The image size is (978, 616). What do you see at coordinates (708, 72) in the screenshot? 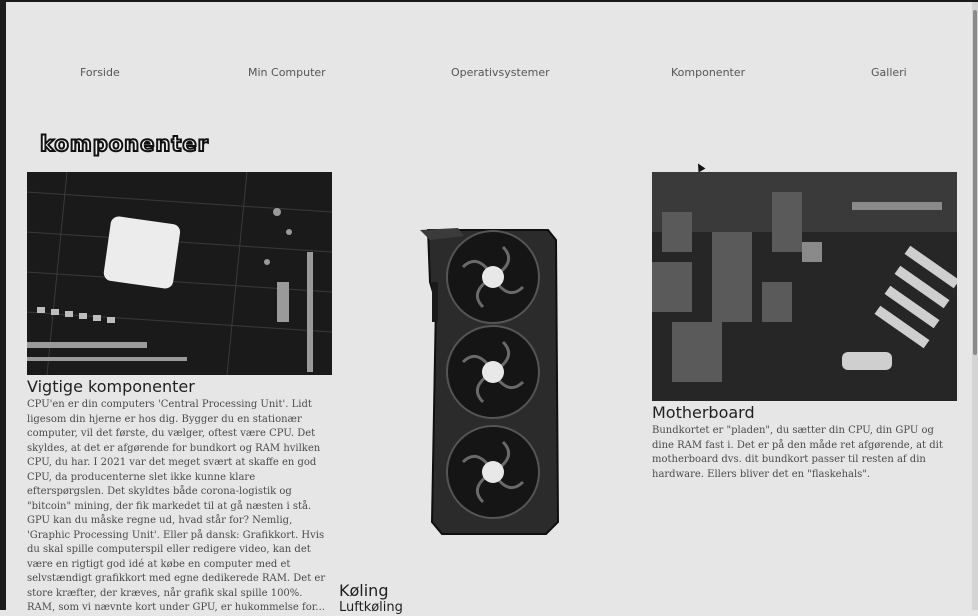
I see `nav-link-komponenter: Komponenter` at bounding box center [708, 72].